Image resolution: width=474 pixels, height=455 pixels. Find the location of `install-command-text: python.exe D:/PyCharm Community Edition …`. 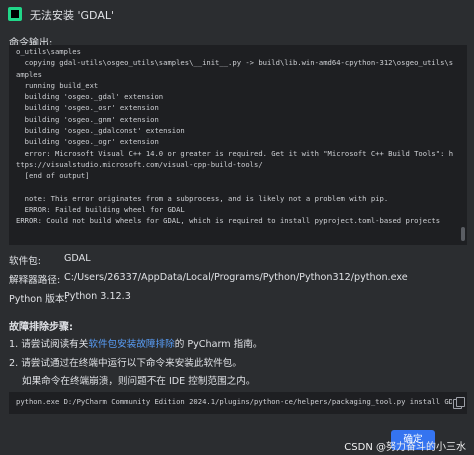

install-command-text: python.exe D:/PyCharm Community Edition … is located at coordinates (234, 401).